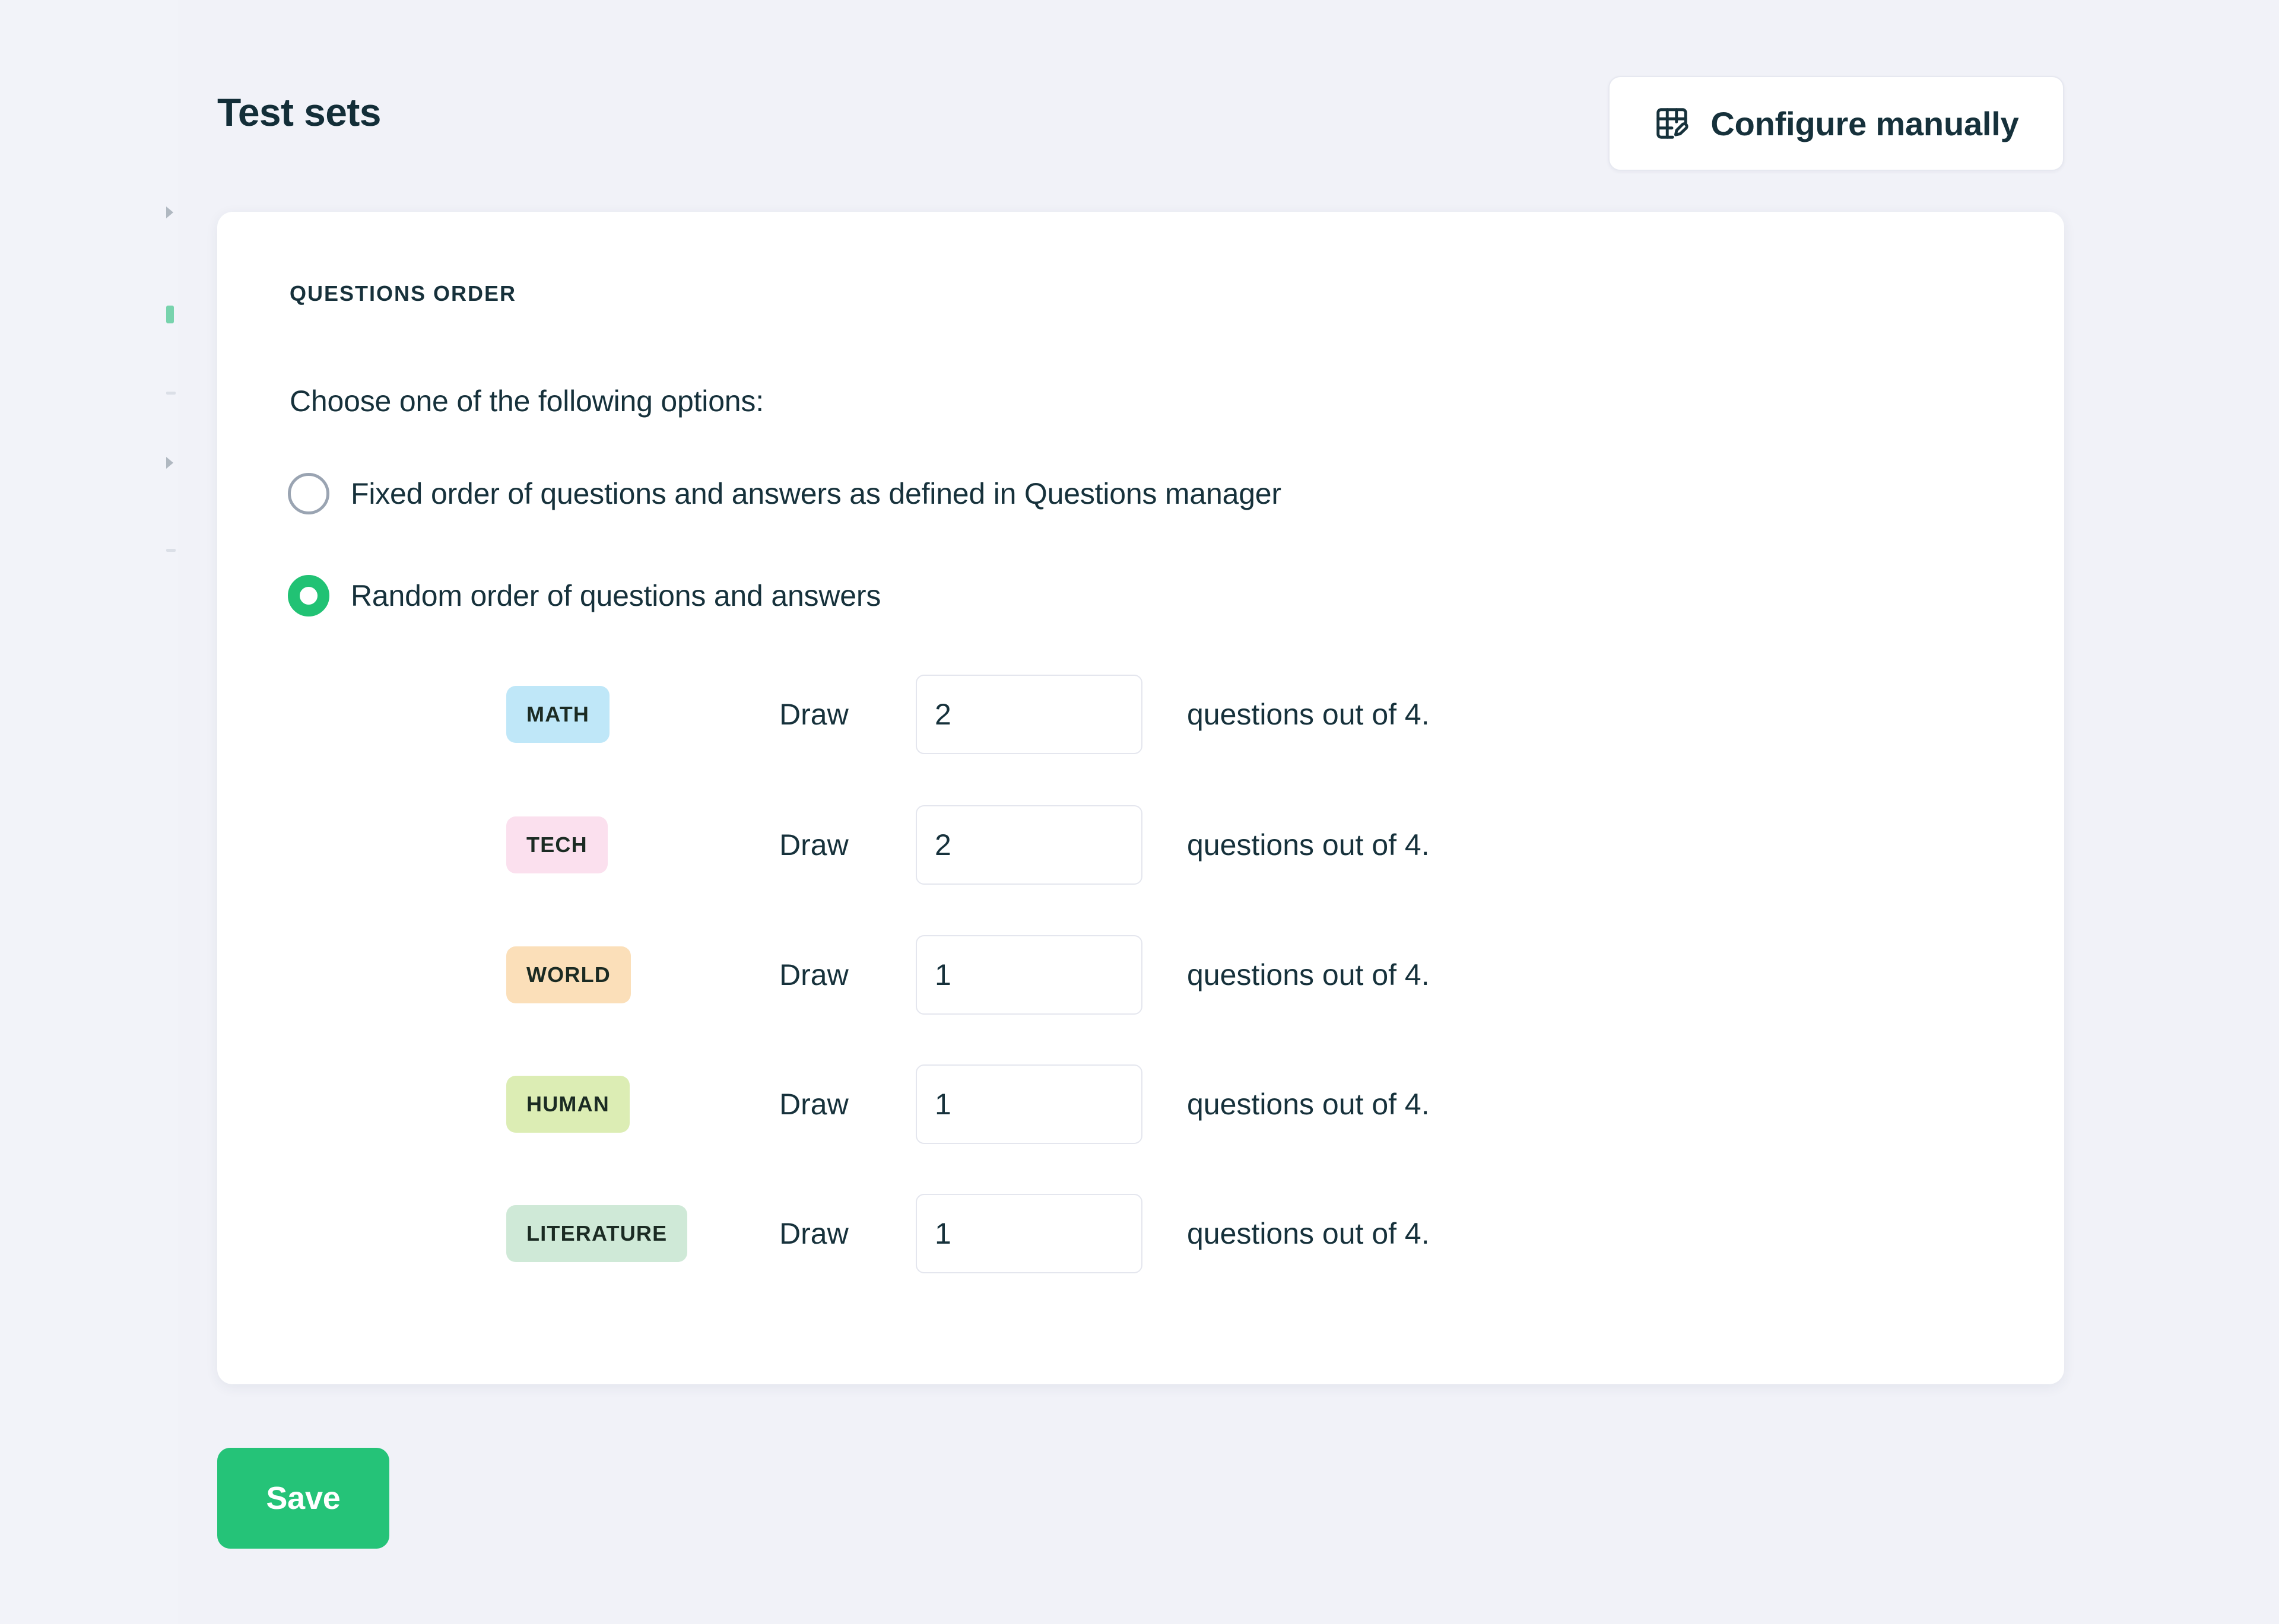  I want to click on draw-count-input-human, so click(1029, 1104).